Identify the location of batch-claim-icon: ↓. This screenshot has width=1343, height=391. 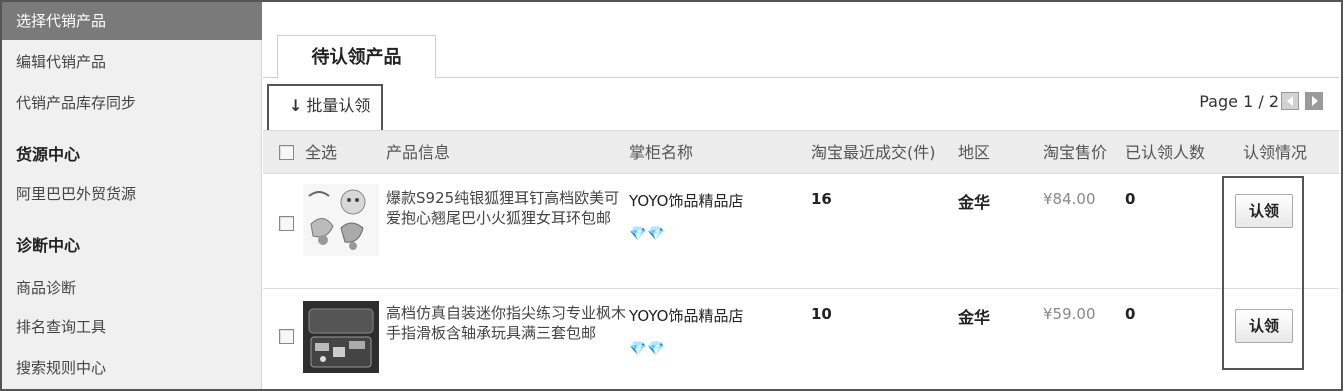
(296, 105).